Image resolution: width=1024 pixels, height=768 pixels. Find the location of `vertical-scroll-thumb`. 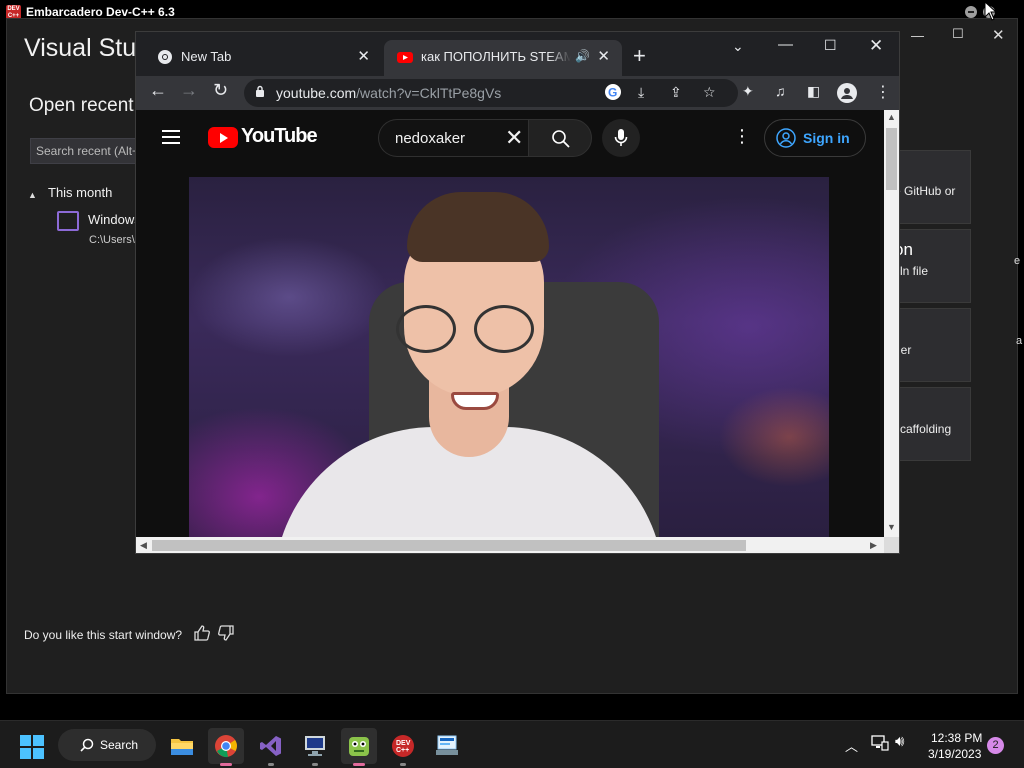

vertical-scroll-thumb is located at coordinates (891, 159).